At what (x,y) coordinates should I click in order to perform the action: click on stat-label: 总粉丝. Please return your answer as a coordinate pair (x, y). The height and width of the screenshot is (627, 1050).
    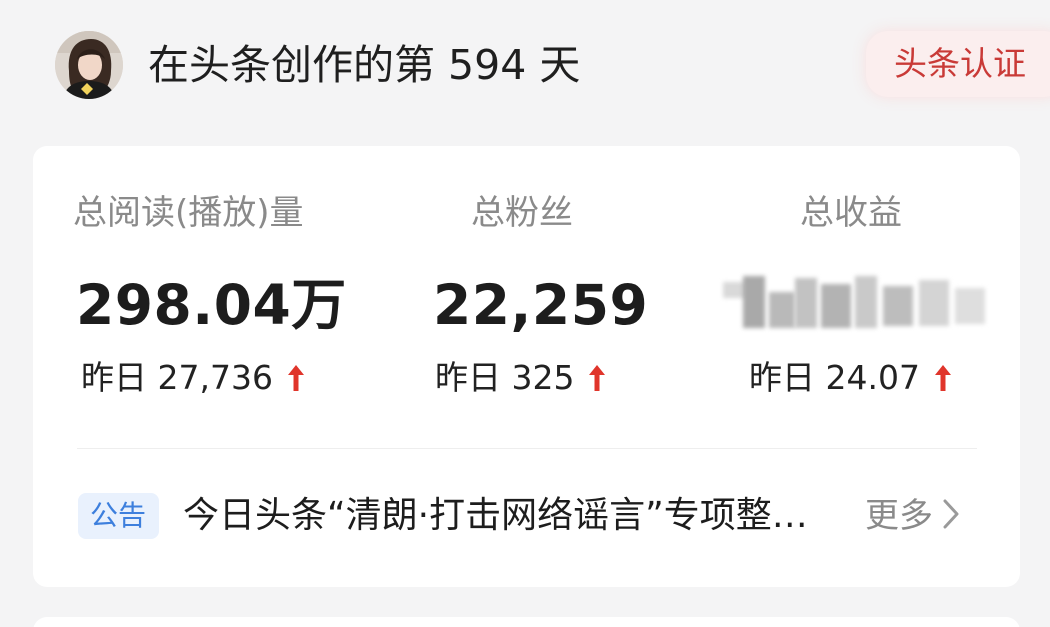
    Looking at the image, I should click on (522, 213).